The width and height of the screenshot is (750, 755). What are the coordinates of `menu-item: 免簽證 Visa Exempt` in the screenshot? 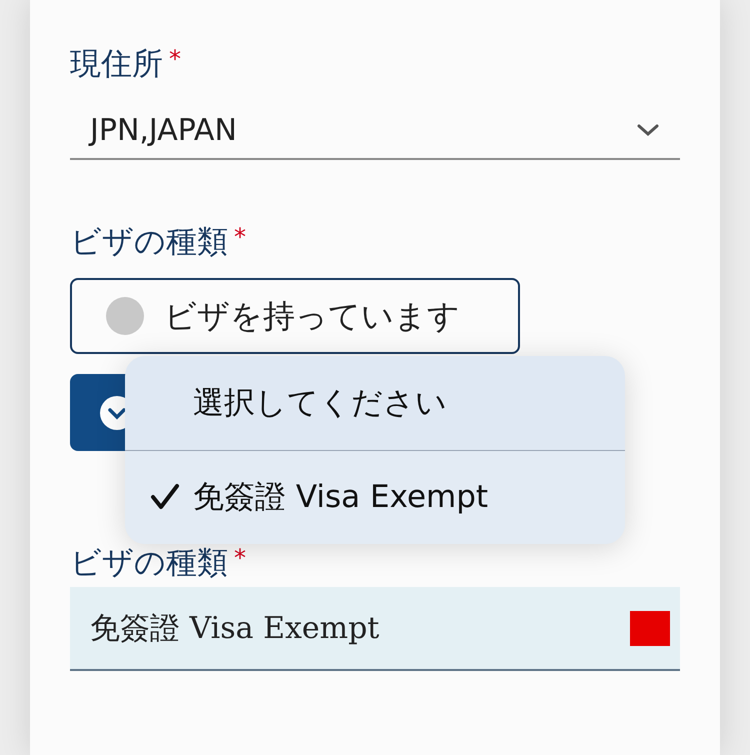 It's located at (375, 497).